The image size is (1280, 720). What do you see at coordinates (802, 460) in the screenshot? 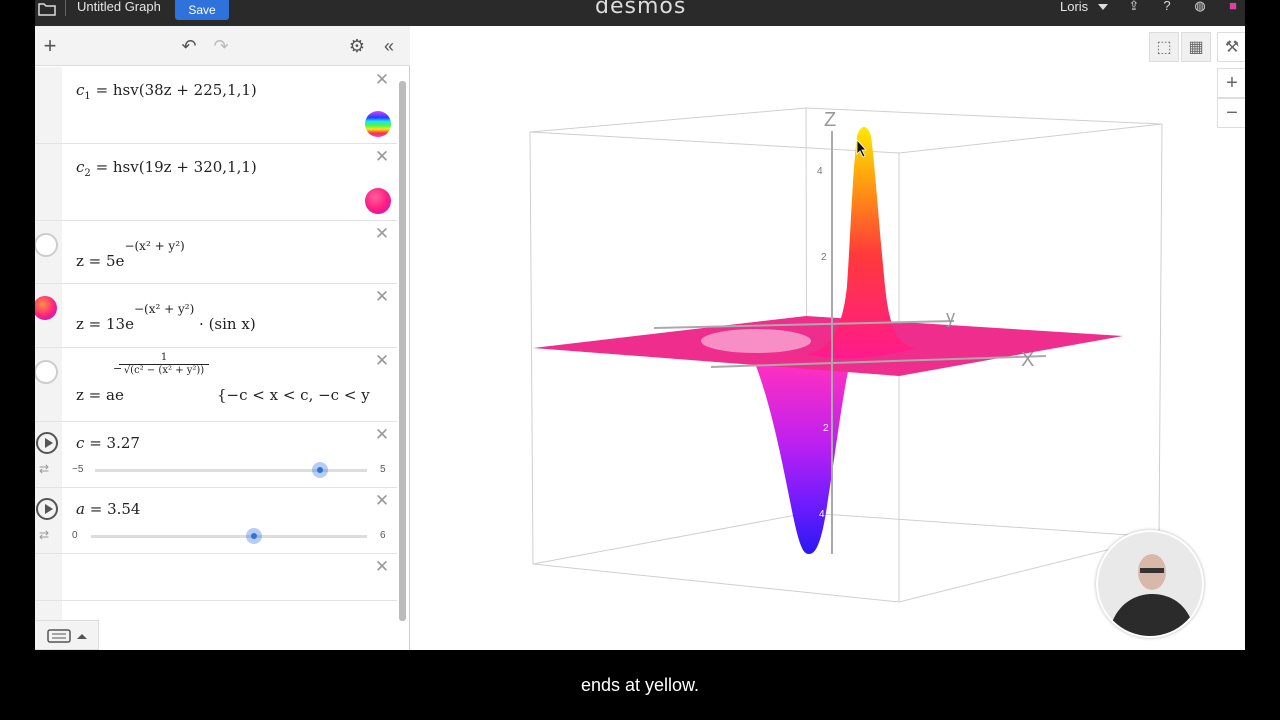
I see `negative-well` at bounding box center [802, 460].